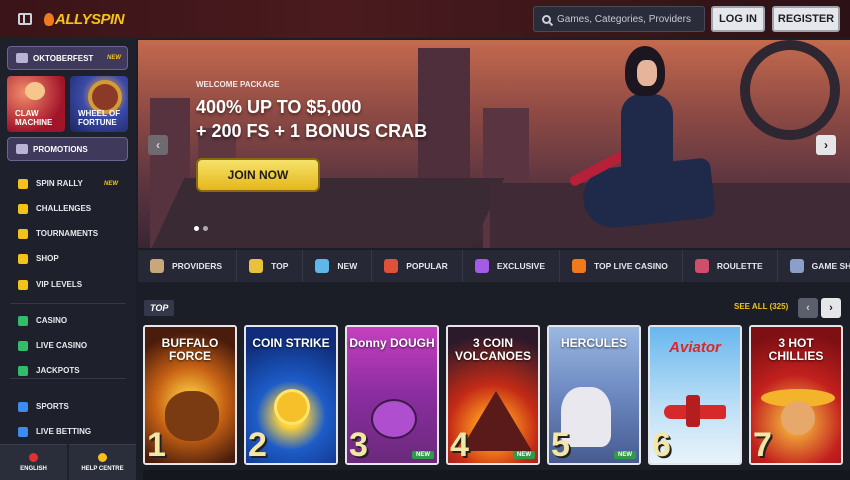 The width and height of the screenshot is (850, 480). Describe the element at coordinates (23, 370) in the screenshot. I see `clover-icon` at that location.